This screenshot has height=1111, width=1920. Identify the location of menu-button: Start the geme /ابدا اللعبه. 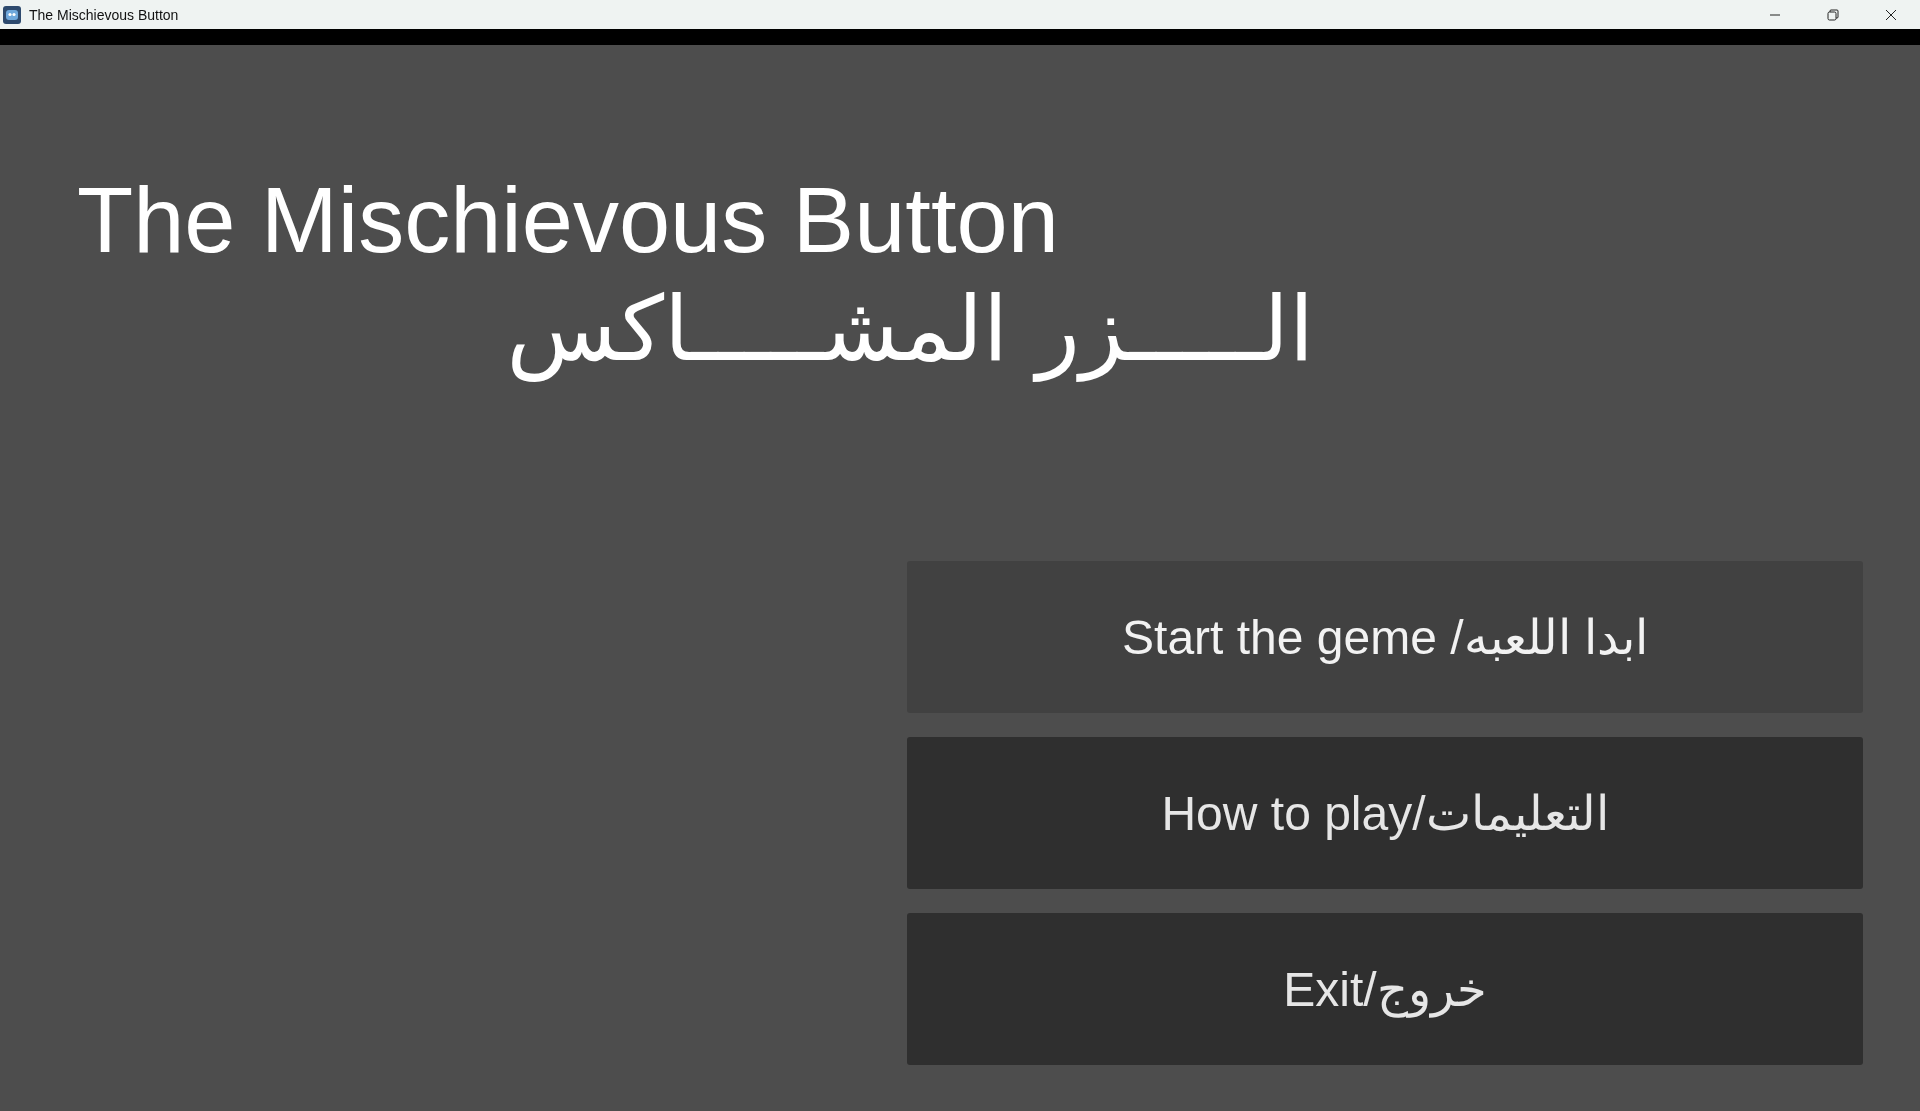
(1385, 637).